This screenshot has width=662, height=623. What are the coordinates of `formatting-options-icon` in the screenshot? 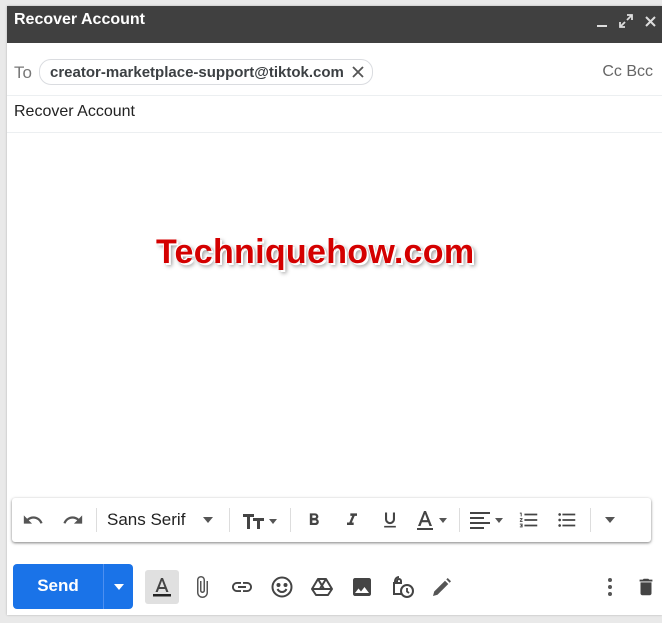 It's located at (162, 587).